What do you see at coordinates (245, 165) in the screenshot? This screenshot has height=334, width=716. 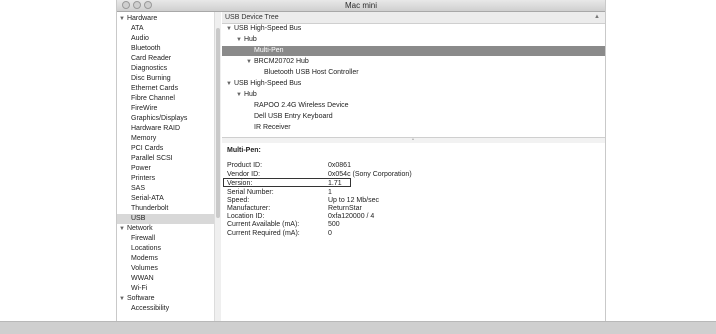 I see `property-key: Product ID:` at bounding box center [245, 165].